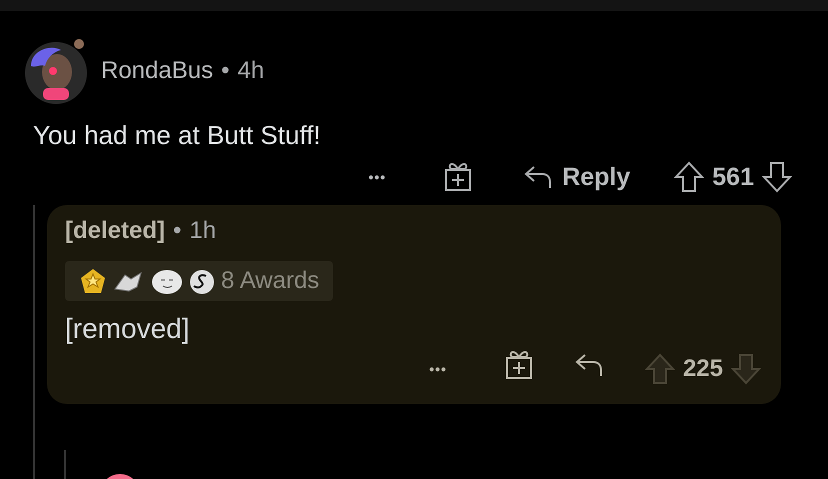 This screenshot has width=828, height=479. What do you see at coordinates (93, 281) in the screenshot?
I see `star-award-icon` at bounding box center [93, 281].